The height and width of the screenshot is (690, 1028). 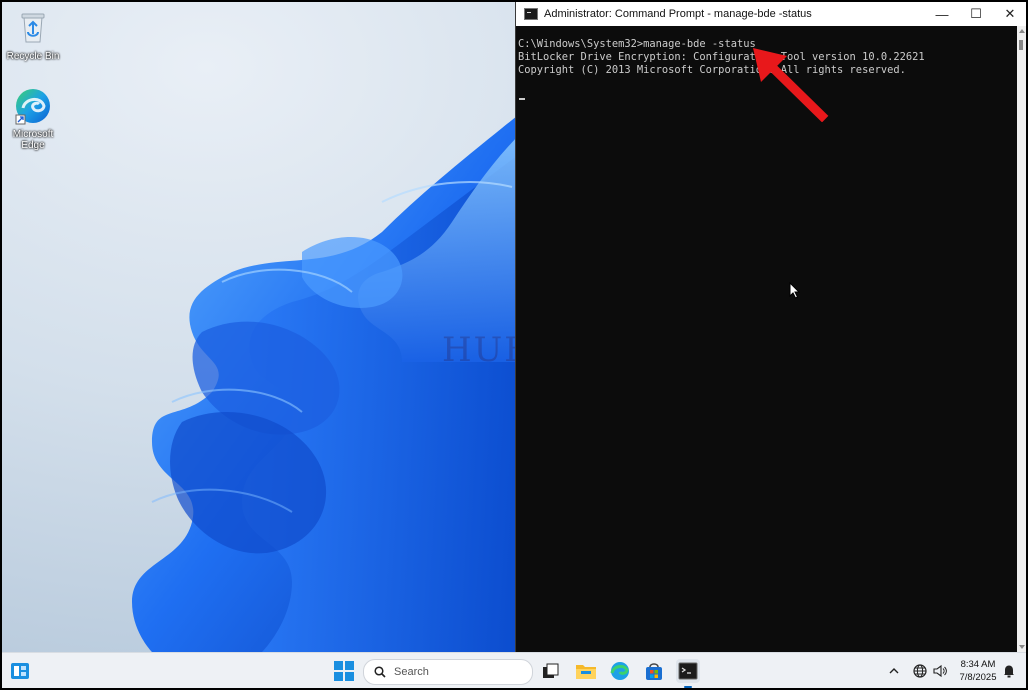 I want to click on vertical-scrollbar, so click(x=1021, y=339).